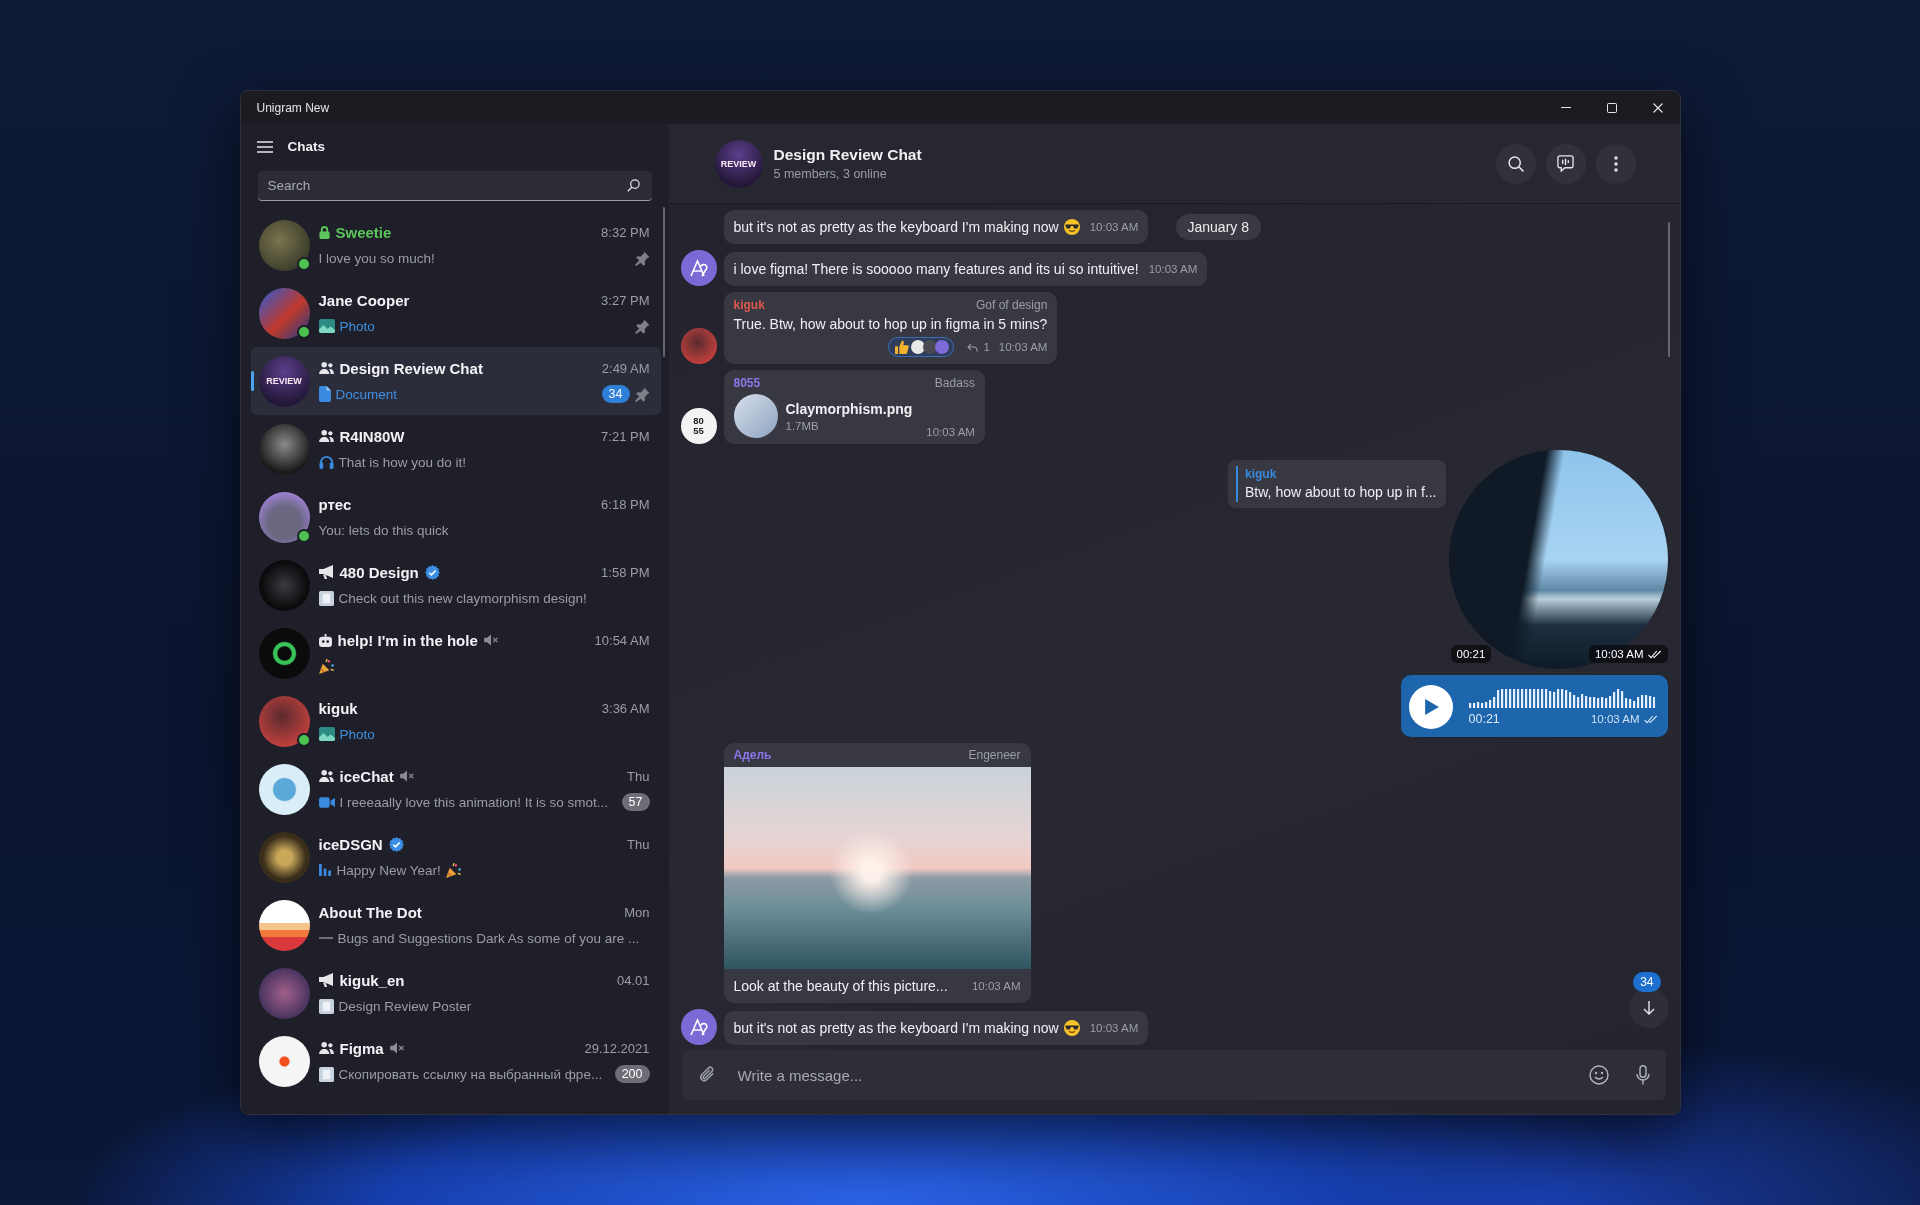 This screenshot has width=1920, height=1205. Describe the element at coordinates (625, 300) in the screenshot. I see `chat-time: 3:27 PM` at that location.